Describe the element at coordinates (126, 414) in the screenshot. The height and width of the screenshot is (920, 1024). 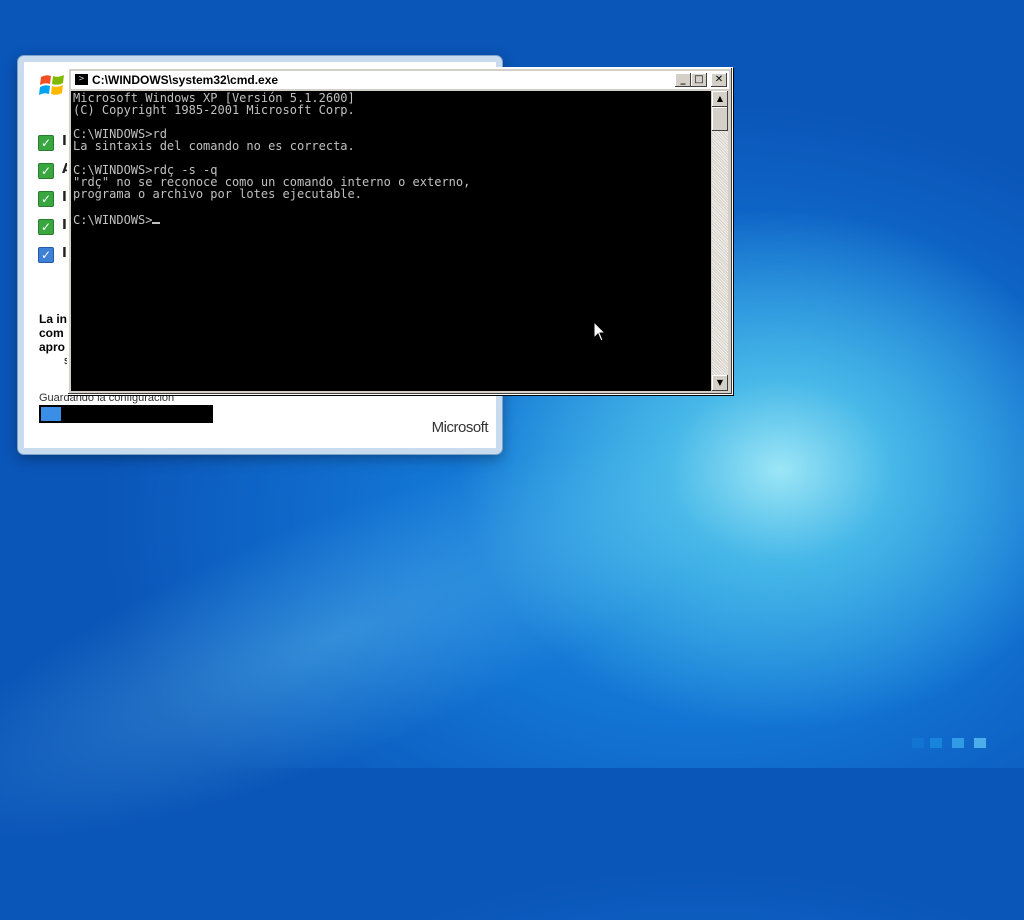
I see `setup-progress-bar` at that location.